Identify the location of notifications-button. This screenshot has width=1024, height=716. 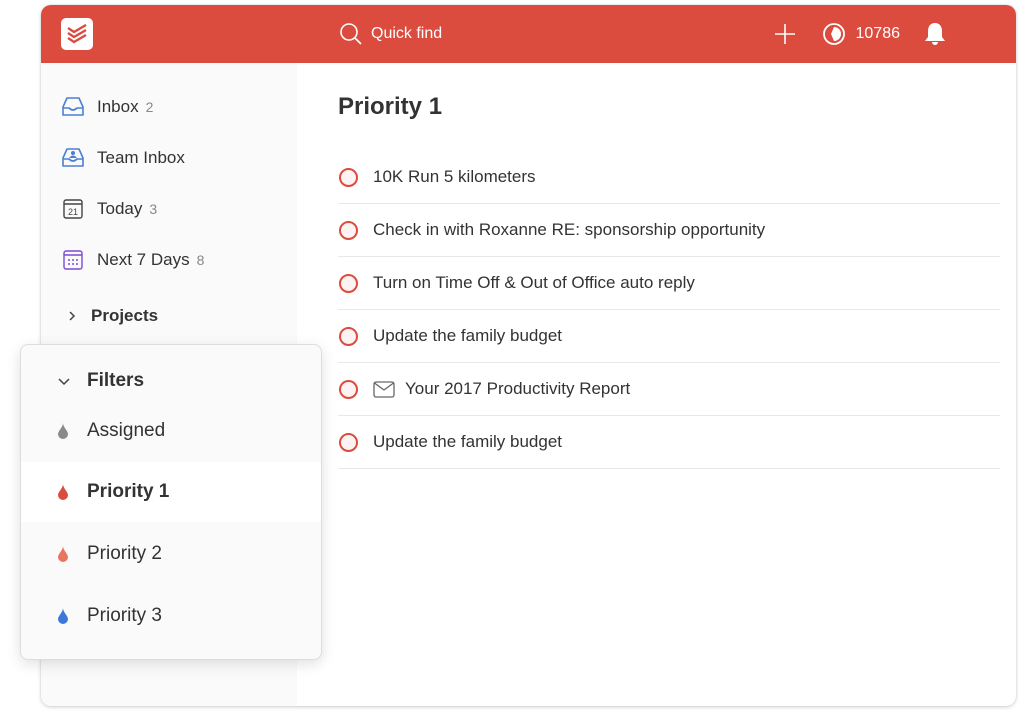
(935, 34).